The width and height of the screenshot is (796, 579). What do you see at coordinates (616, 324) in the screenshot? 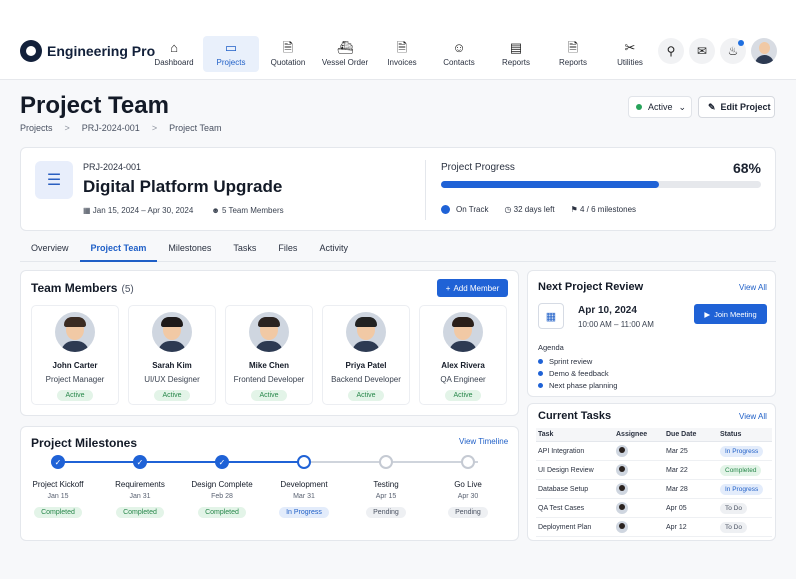
I see `review-time: 10:00 AM – 11:00 AM` at bounding box center [616, 324].